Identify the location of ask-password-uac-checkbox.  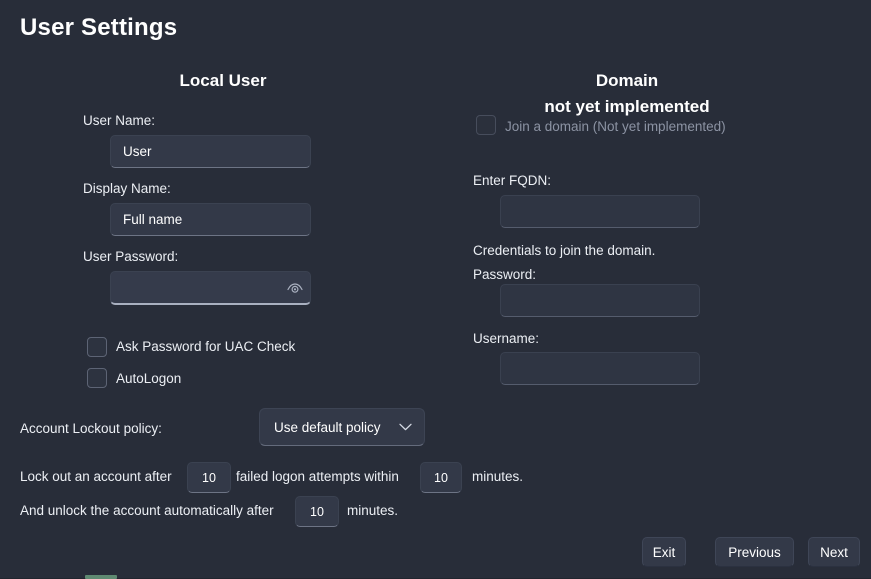
(97, 347).